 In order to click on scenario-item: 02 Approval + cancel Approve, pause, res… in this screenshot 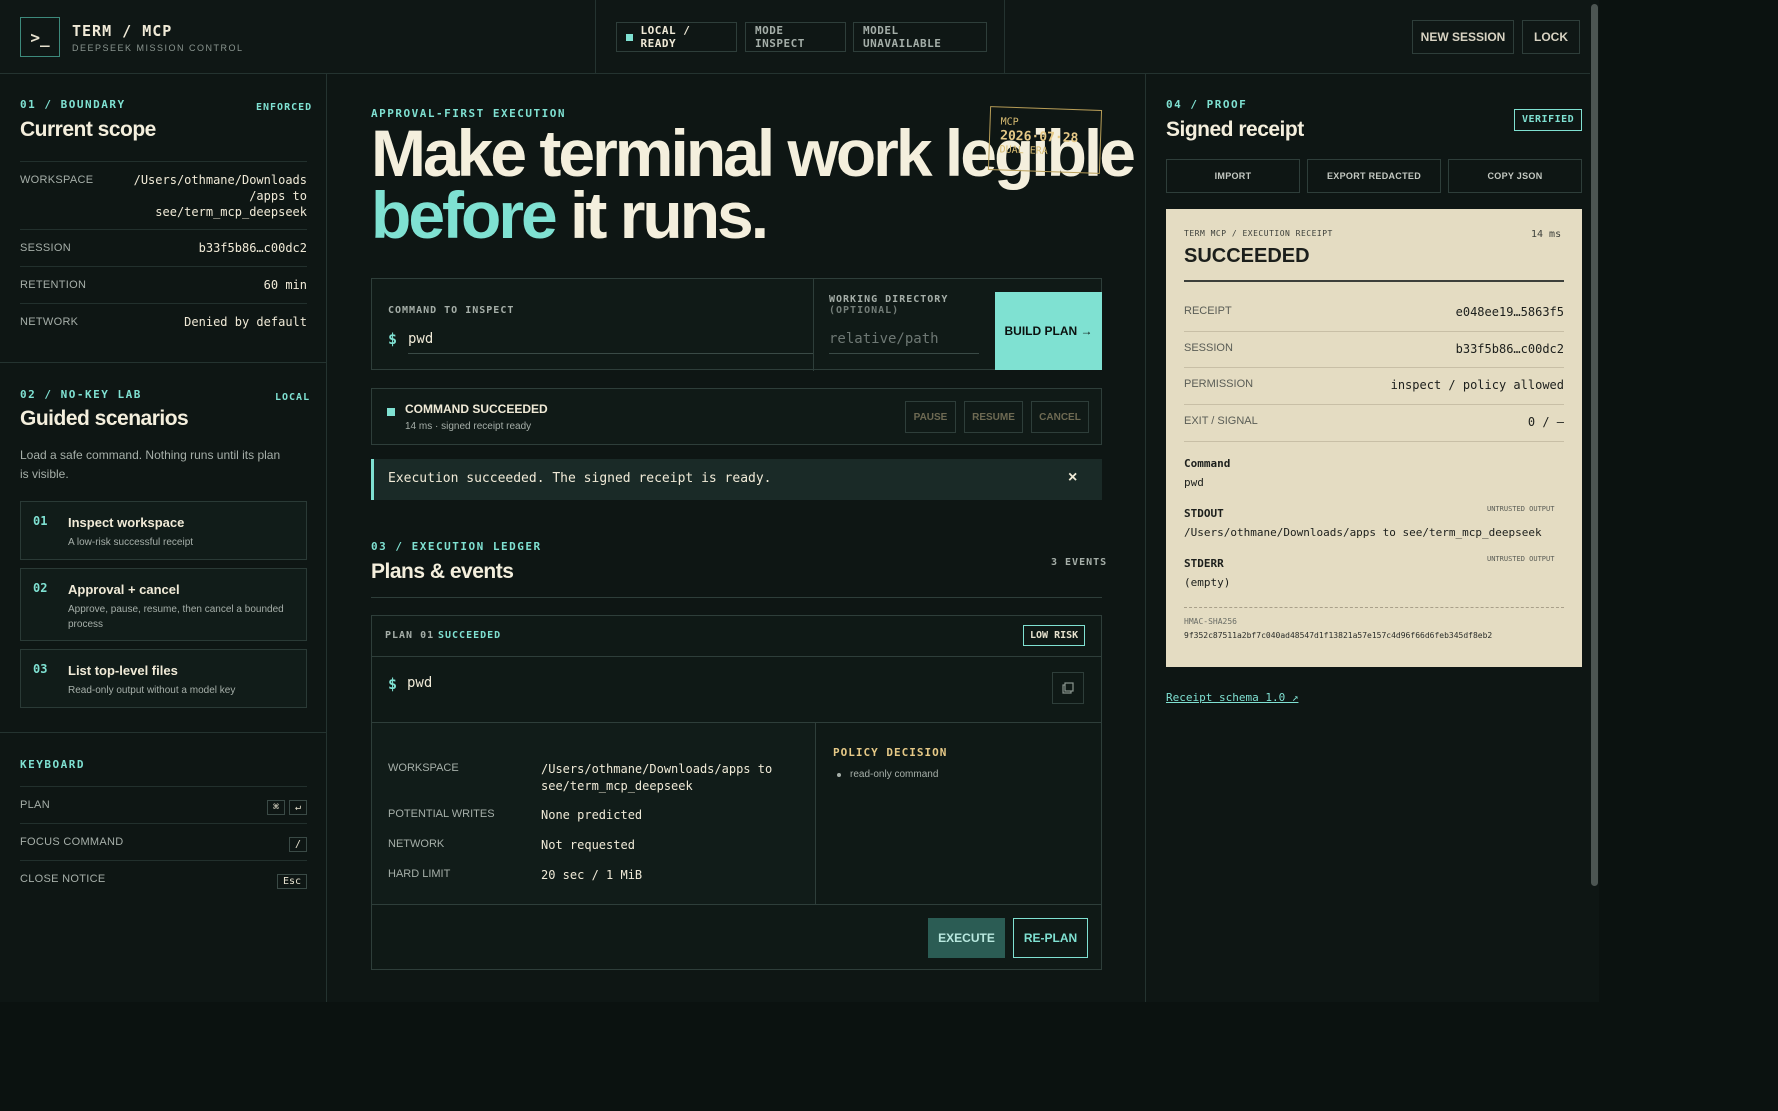, I will do `click(163, 604)`.